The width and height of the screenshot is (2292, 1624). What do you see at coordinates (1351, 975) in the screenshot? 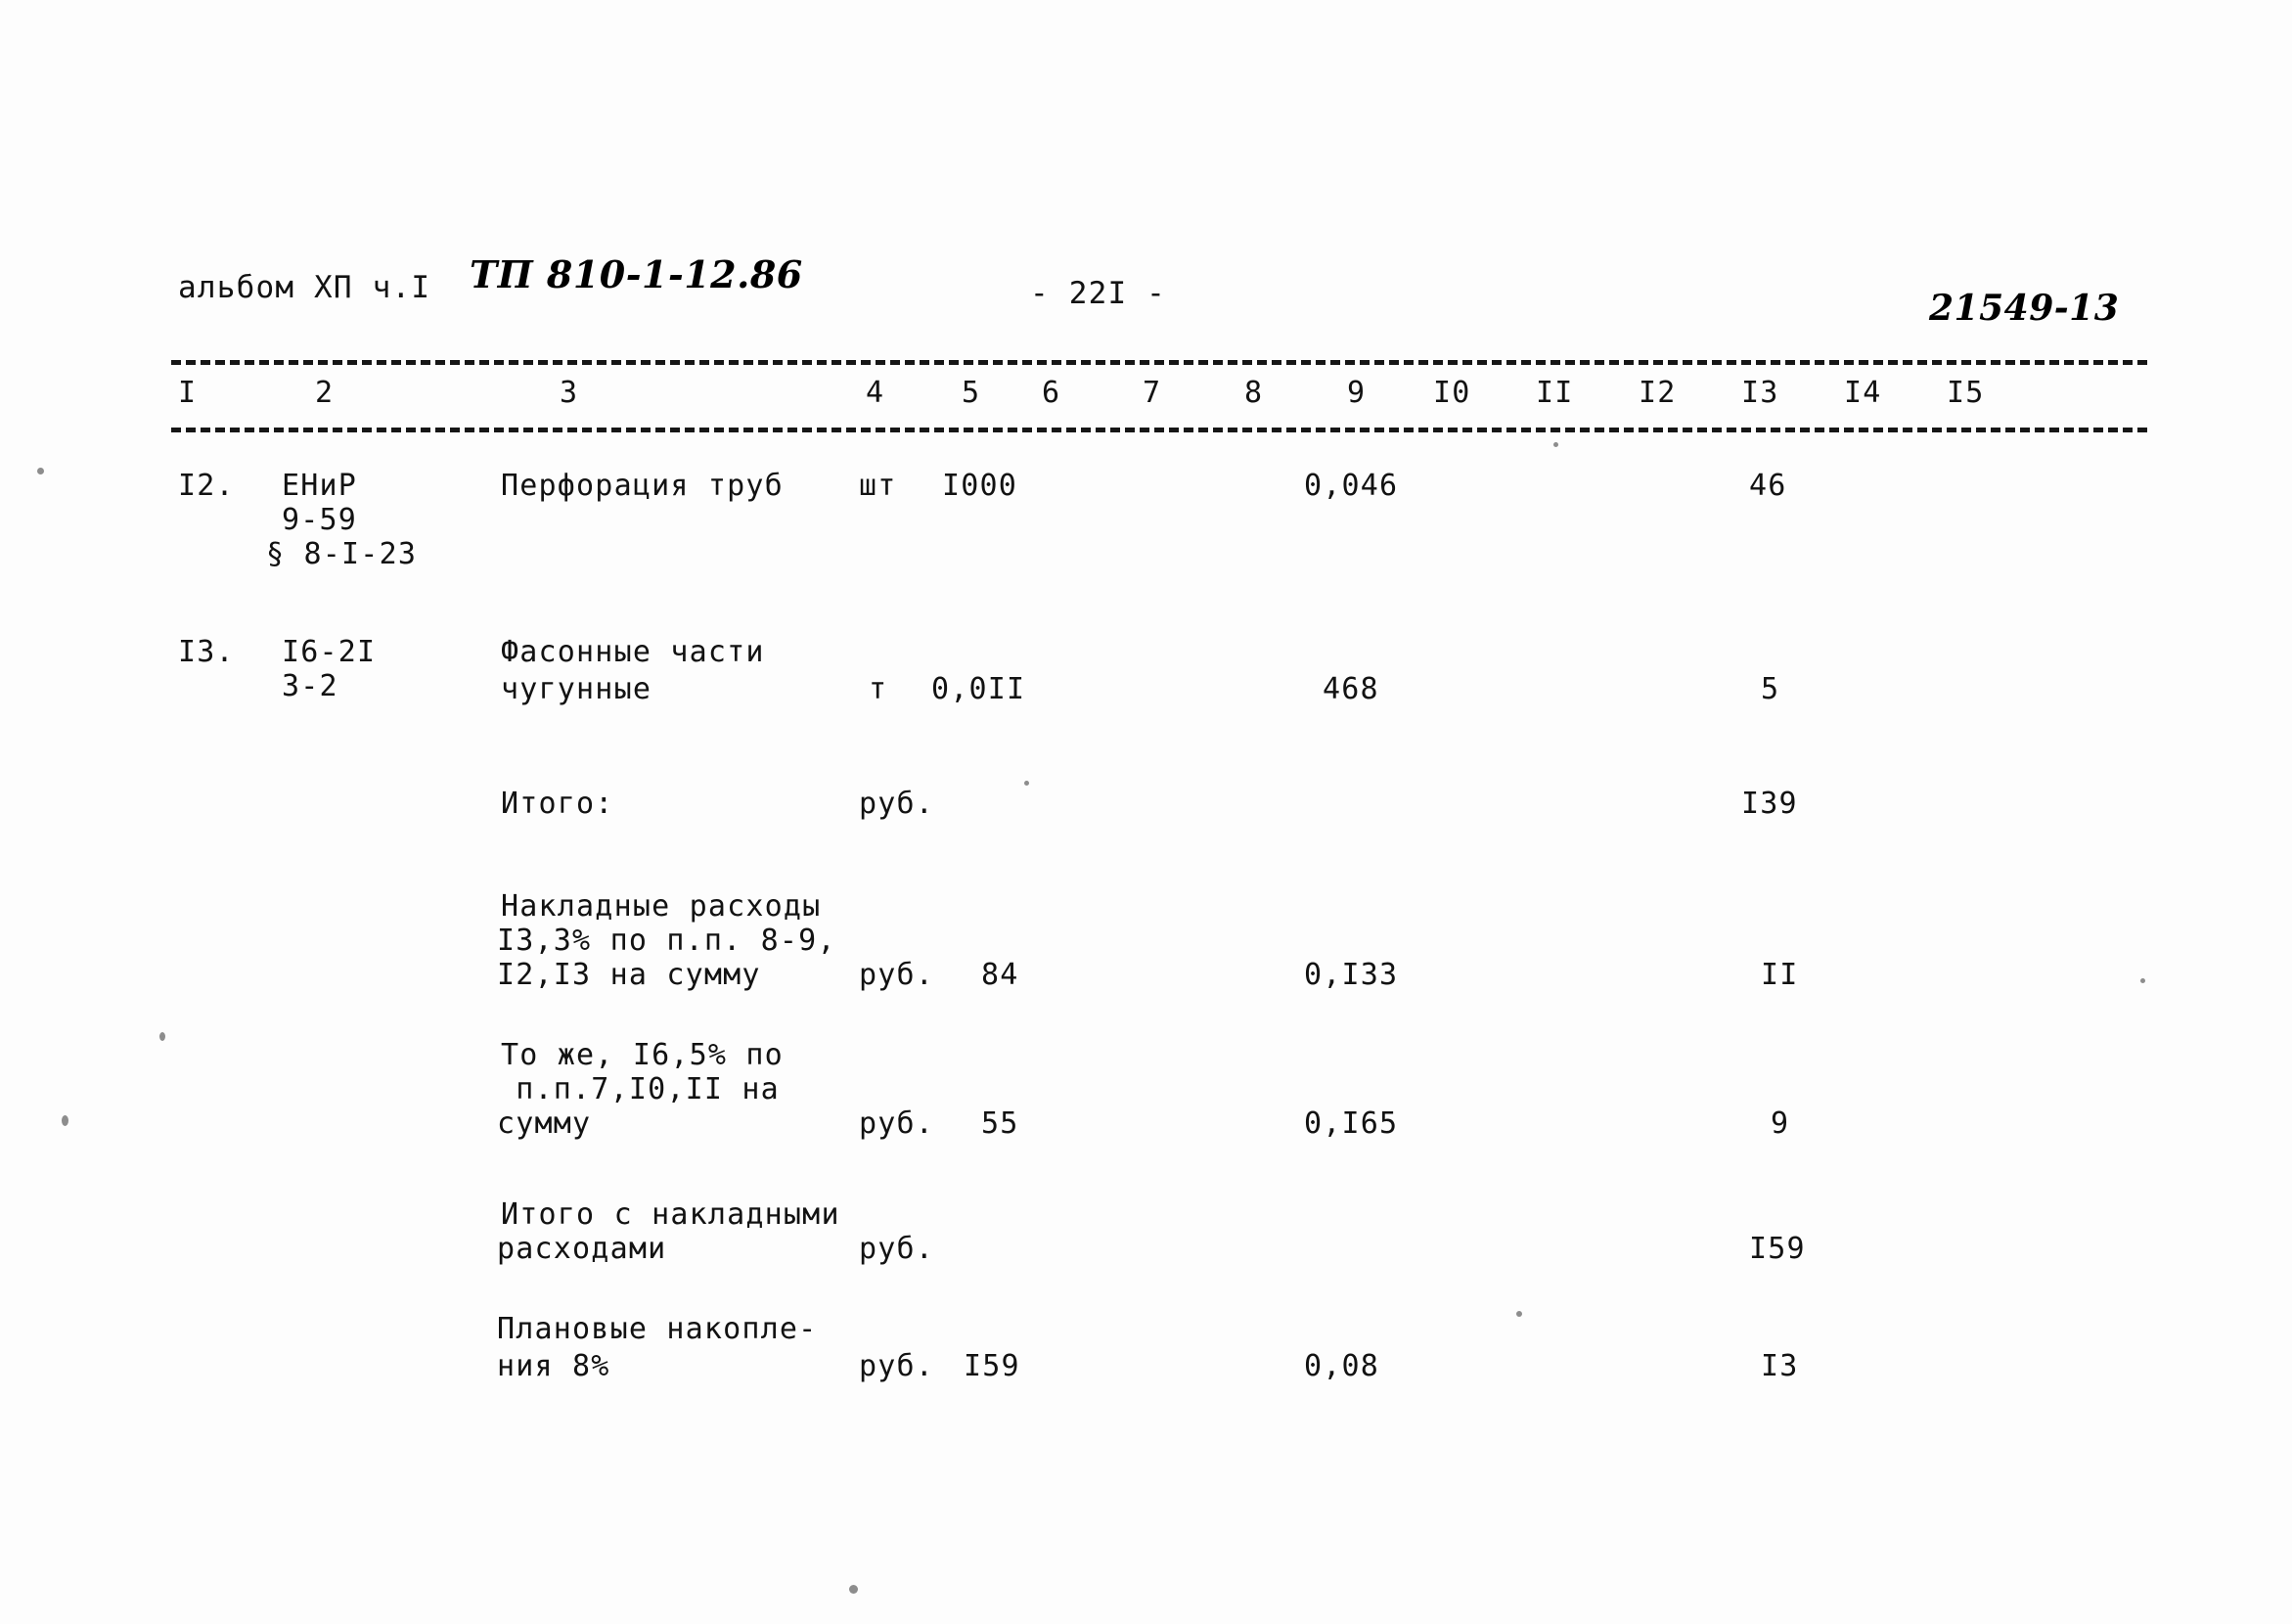
I see `row-col9: 0,I33` at bounding box center [1351, 975].